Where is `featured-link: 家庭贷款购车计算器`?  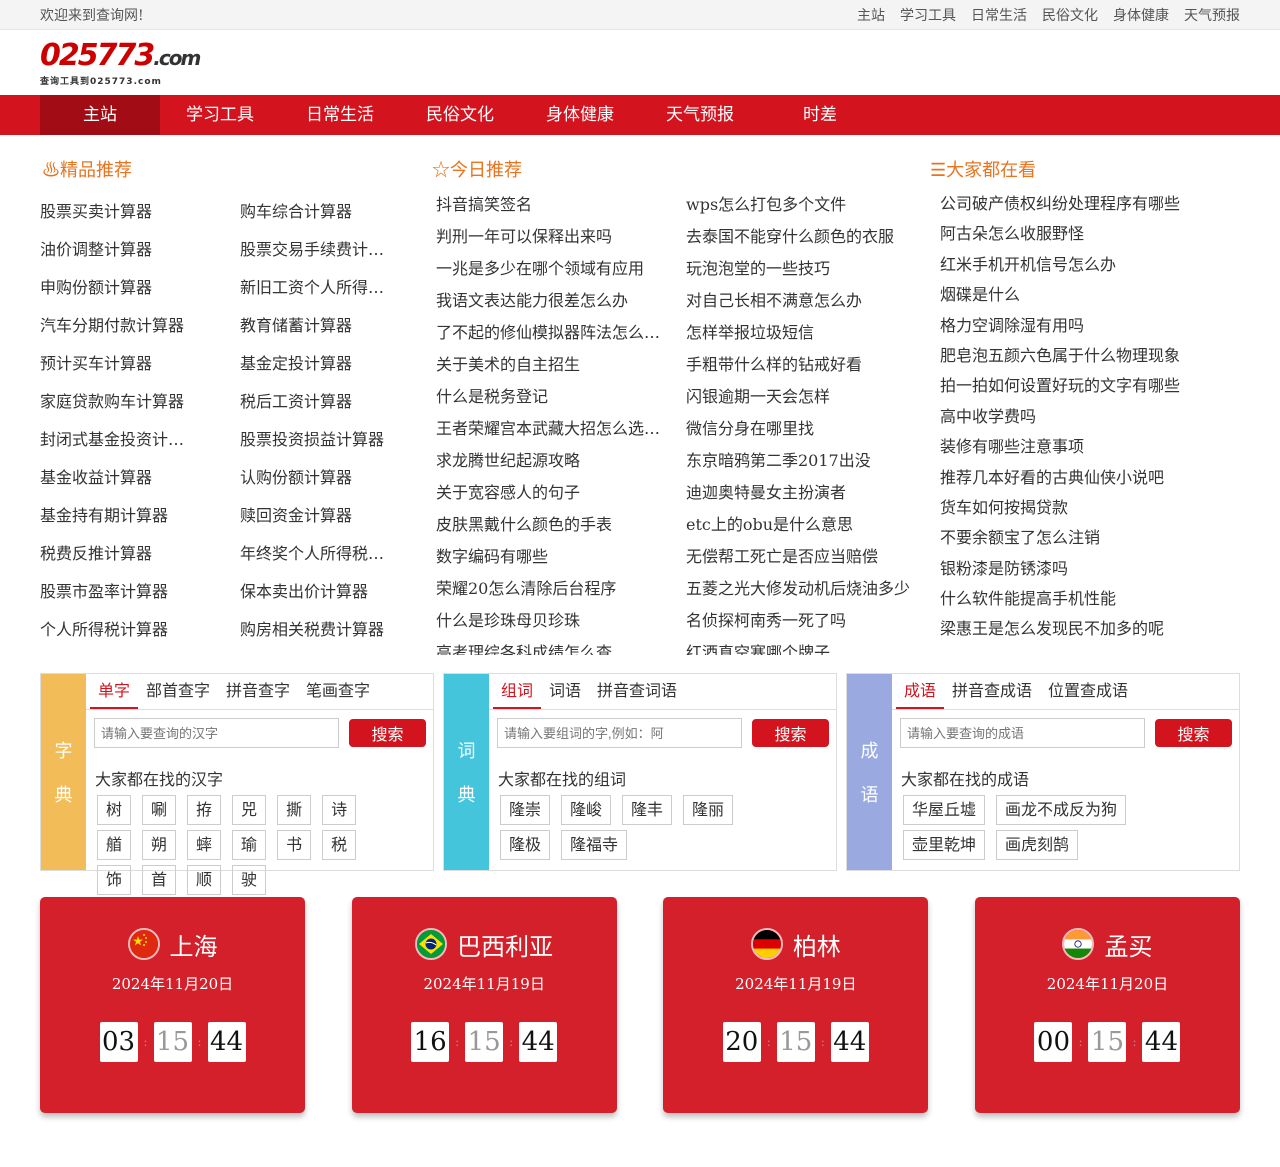 featured-link: 家庭贷款购车计算器 is located at coordinates (112, 401).